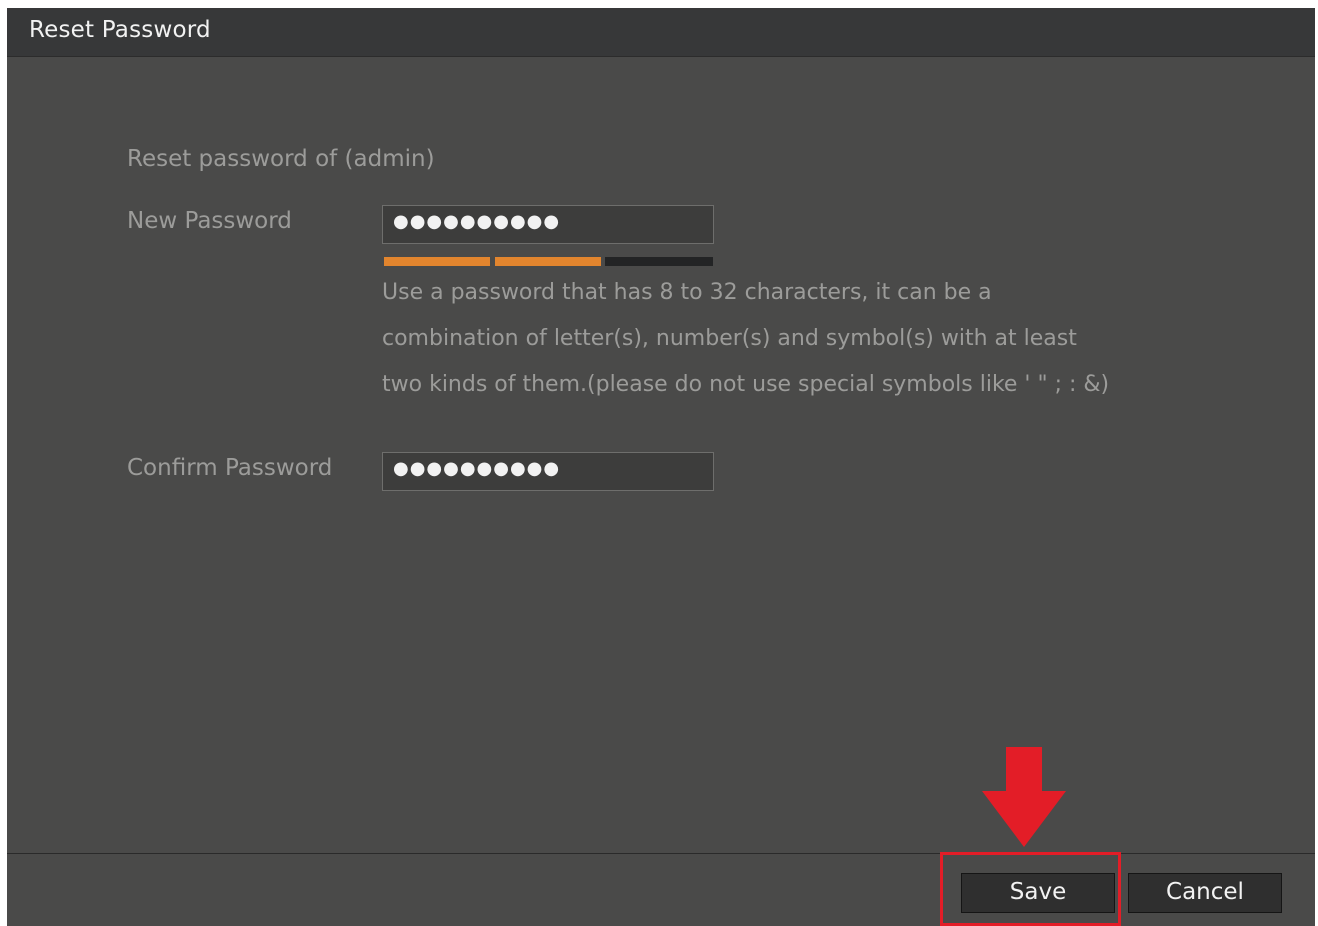  I want to click on new-password-value: ●●●●●●●●●●, so click(477, 221).